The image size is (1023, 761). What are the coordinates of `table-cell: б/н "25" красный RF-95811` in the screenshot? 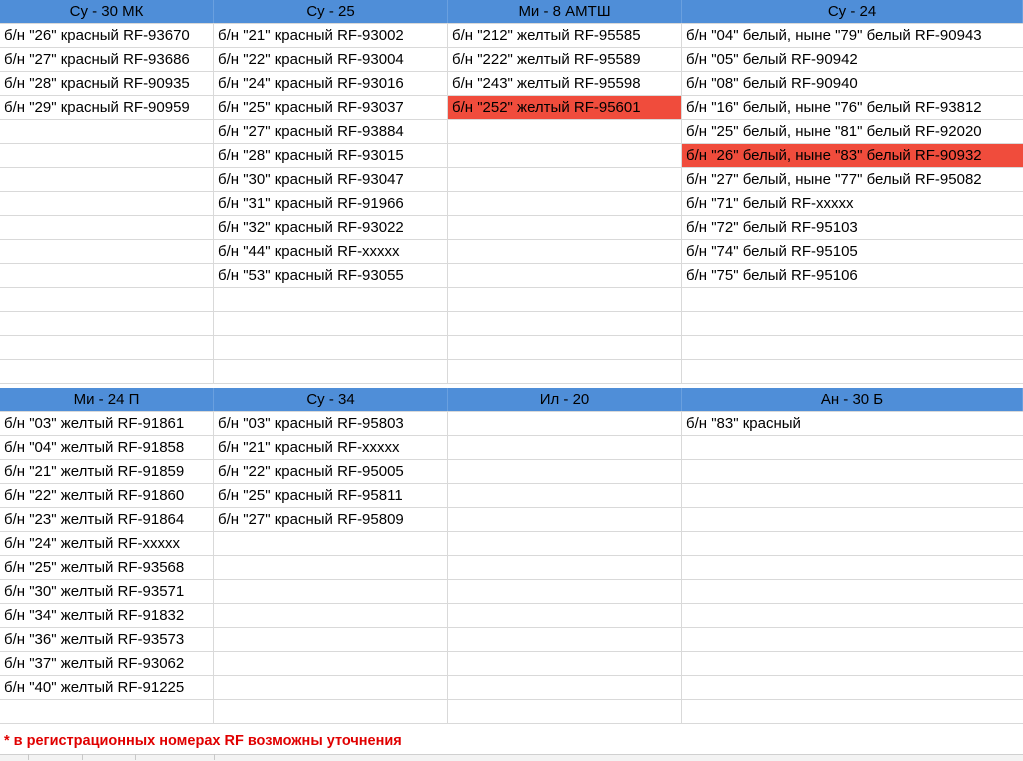 It's located at (331, 495).